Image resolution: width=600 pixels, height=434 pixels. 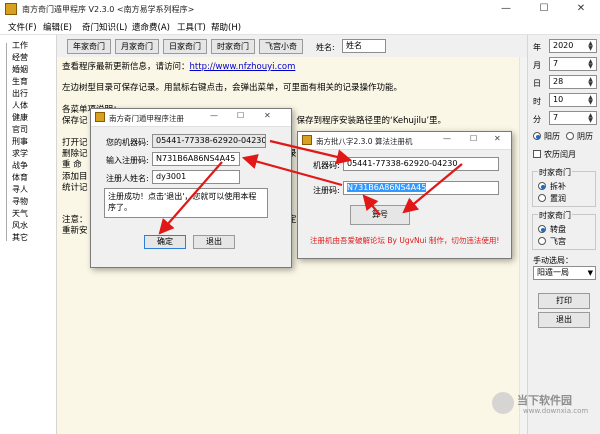 I want to click on close-button: ✕, so click(x=581, y=9).